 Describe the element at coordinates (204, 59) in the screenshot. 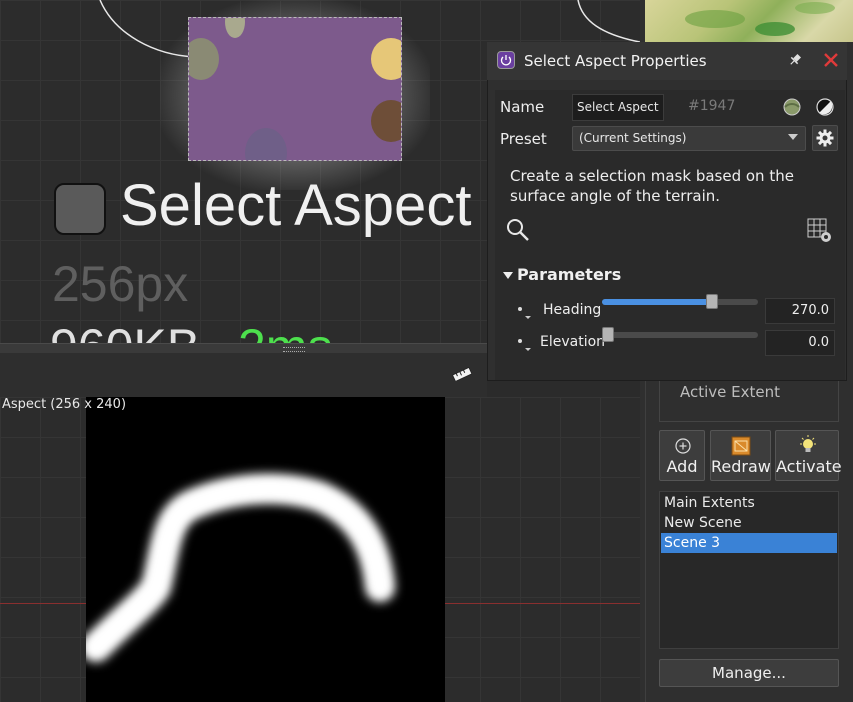

I see `port-left` at that location.